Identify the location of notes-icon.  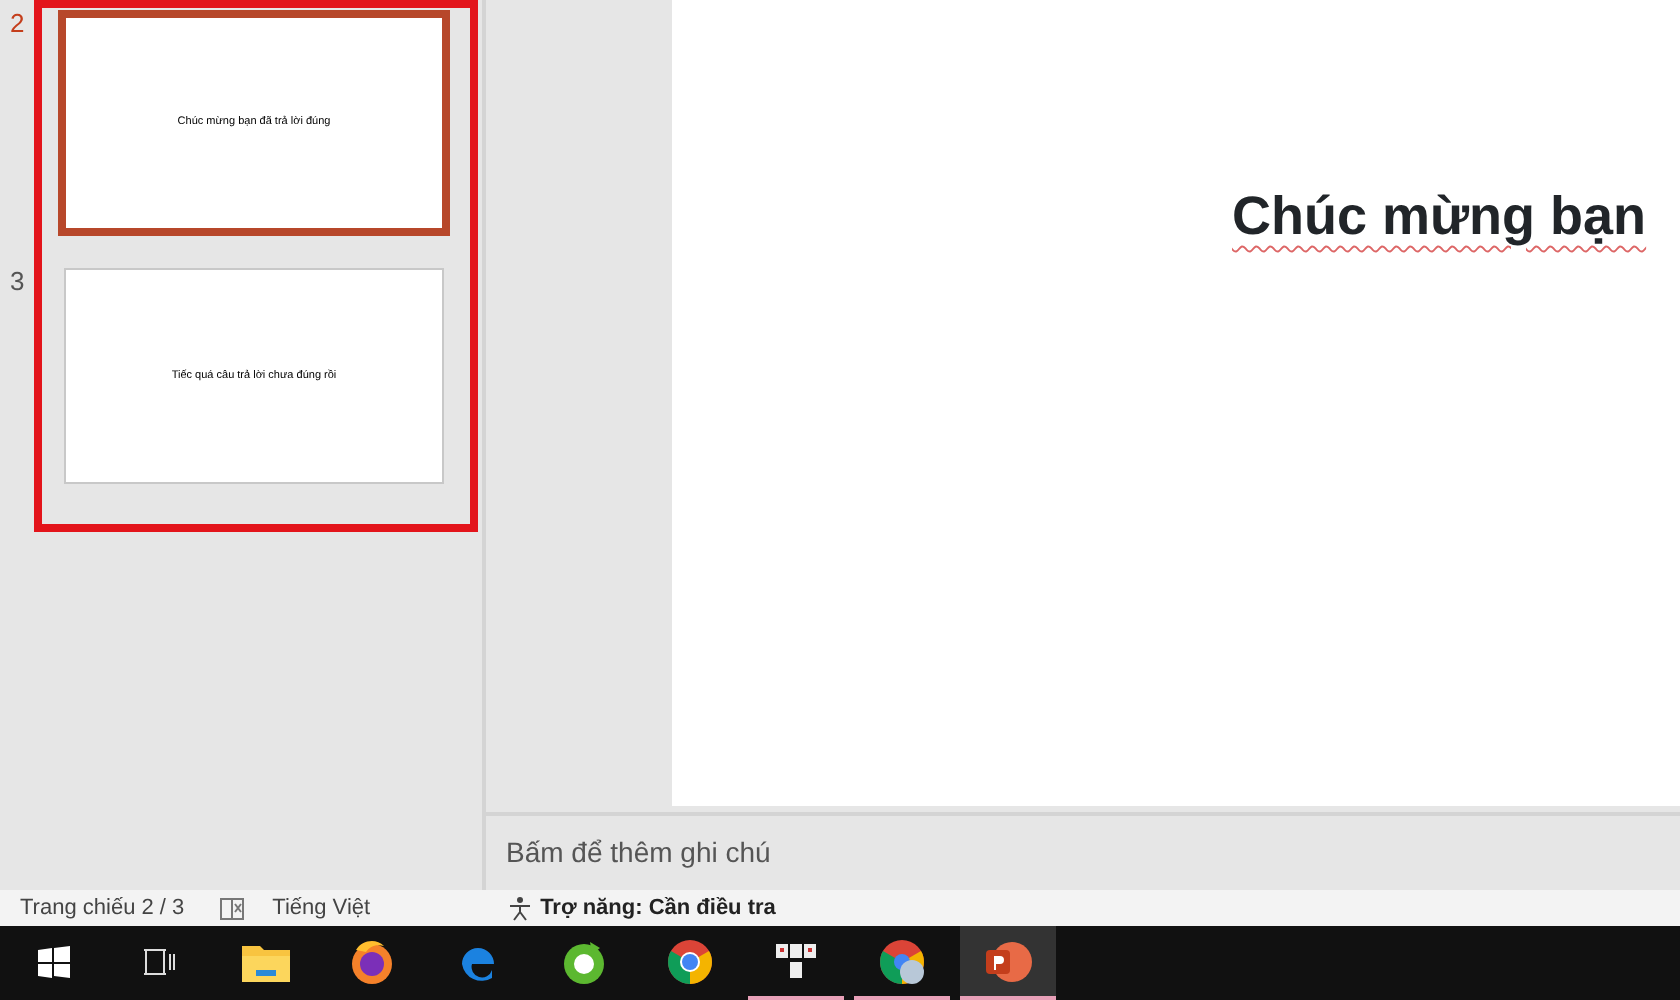
(232, 908).